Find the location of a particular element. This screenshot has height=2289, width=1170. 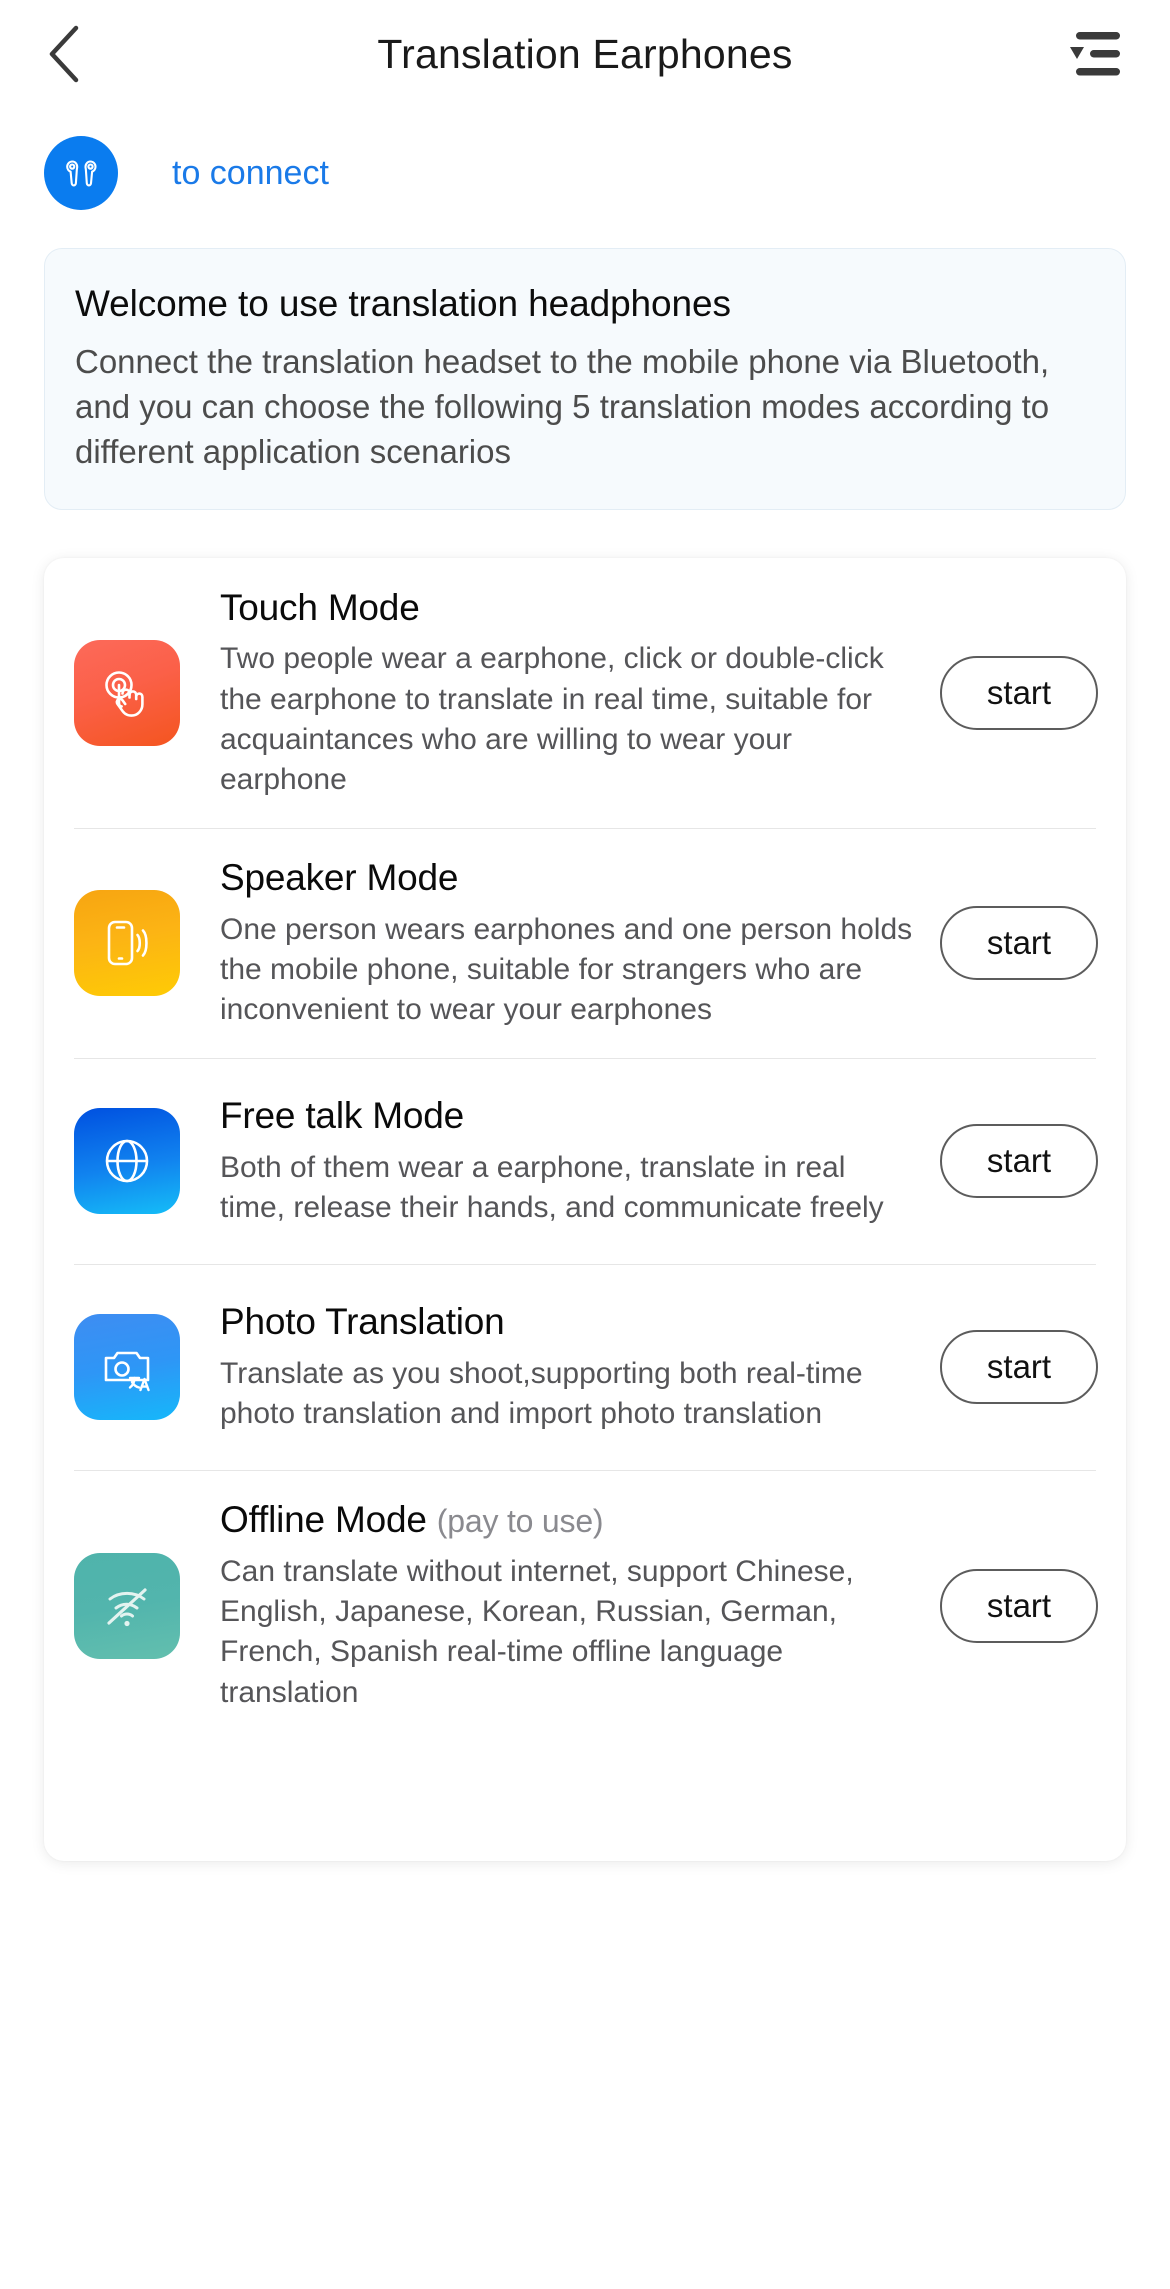

welcome-title: Welcome to use translation headphones is located at coordinates (403, 303).